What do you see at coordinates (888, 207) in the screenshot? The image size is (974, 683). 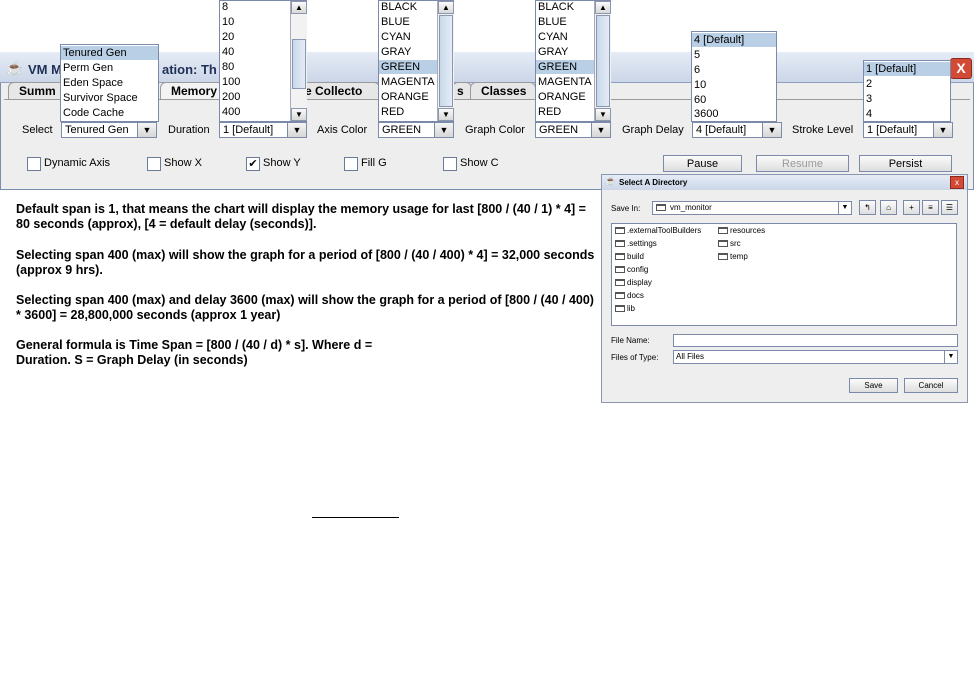 I see `home-folder-button: ⌂` at bounding box center [888, 207].